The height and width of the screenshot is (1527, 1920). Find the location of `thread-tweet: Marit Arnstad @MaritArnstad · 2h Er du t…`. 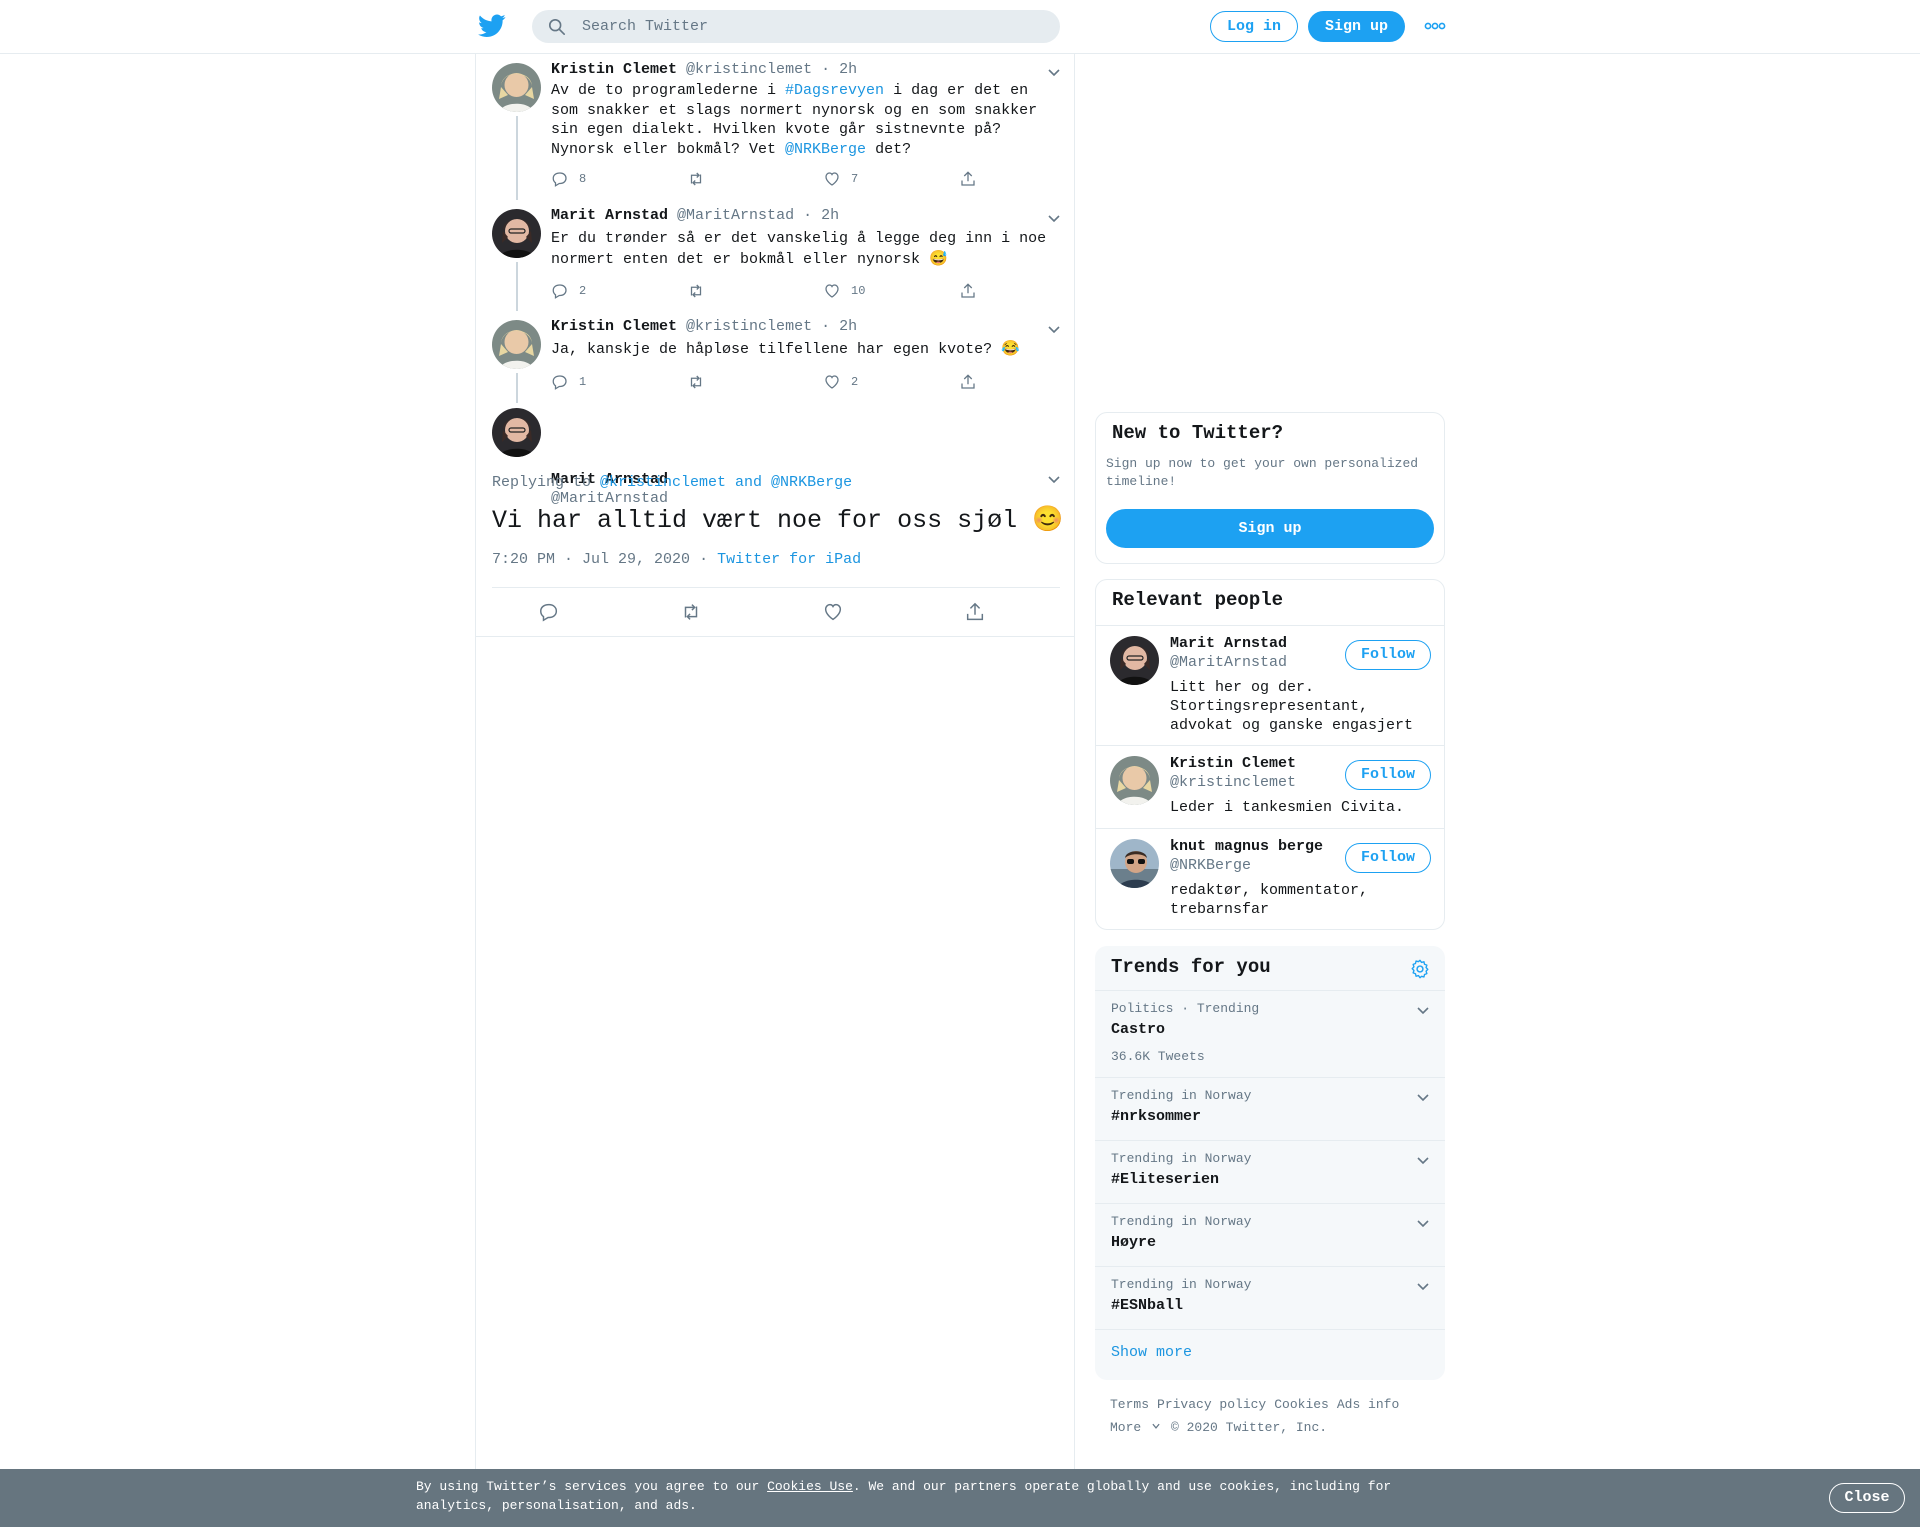

thread-tweet: Marit Arnstad @MaritArnstad · 2h Er du t… is located at coordinates (776, 255).